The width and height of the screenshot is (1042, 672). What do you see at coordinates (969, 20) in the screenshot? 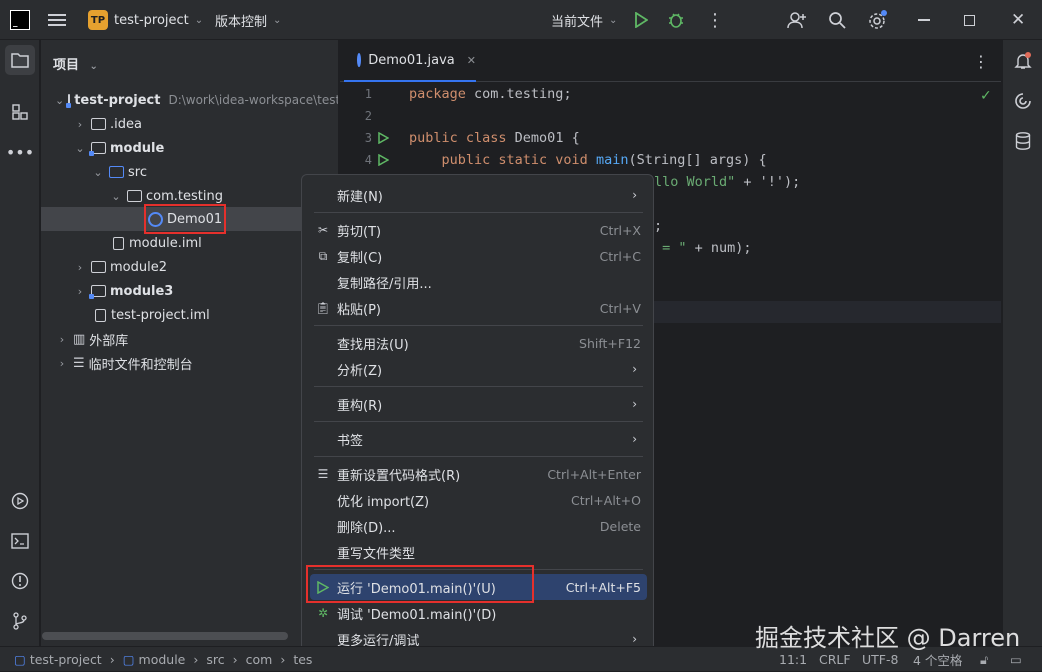
I see `maximize-icon` at bounding box center [969, 20].